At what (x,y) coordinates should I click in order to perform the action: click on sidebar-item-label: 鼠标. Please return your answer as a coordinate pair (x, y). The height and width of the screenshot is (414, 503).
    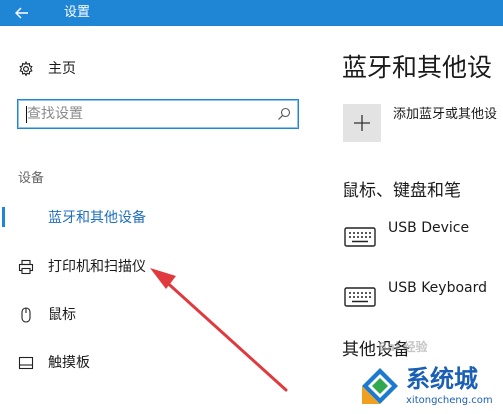
    Looking at the image, I should click on (62, 315).